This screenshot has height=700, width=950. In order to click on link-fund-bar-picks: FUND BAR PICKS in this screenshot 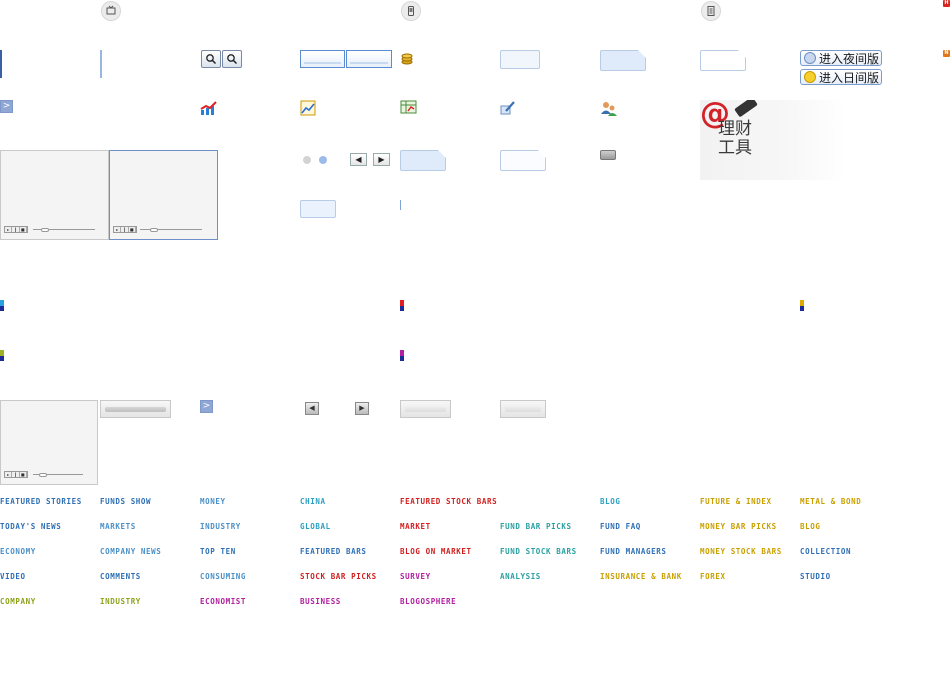, I will do `click(536, 527)`.